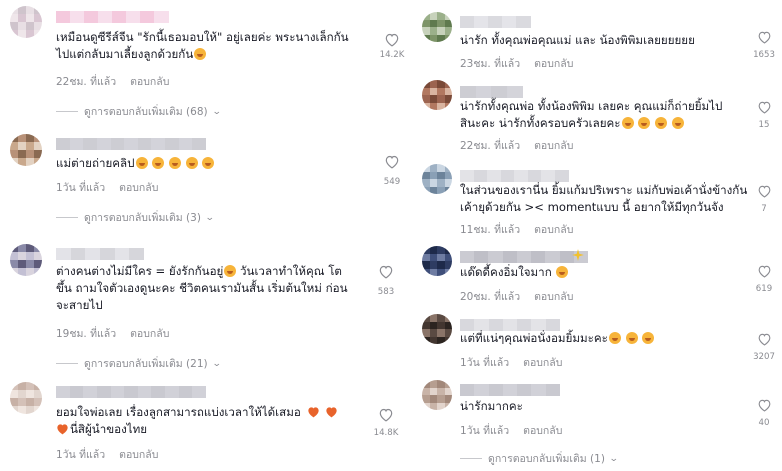 The image size is (782, 471). What do you see at coordinates (763, 347) in the screenshot?
I see `like-button: 3207` at bounding box center [763, 347].